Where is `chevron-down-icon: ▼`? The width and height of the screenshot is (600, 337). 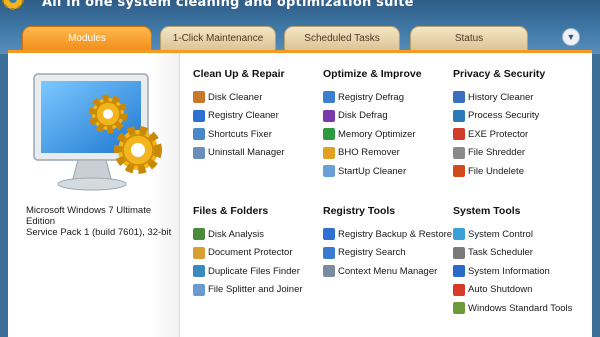 chevron-down-icon: ▼ is located at coordinates (571, 37).